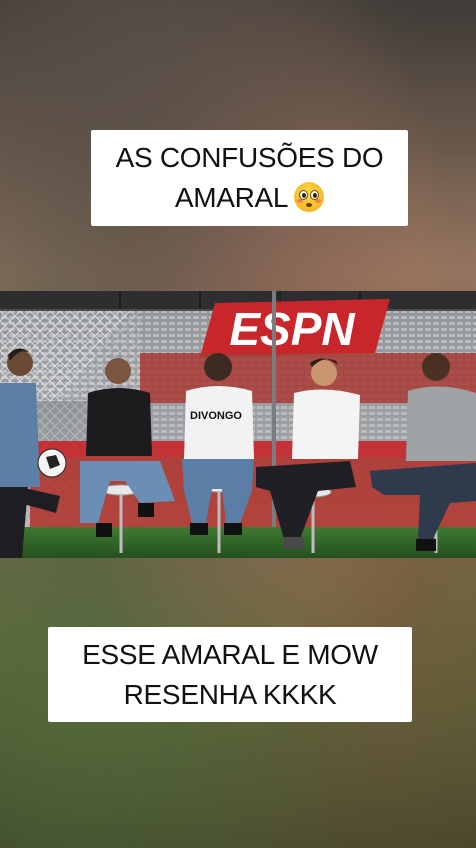 The image size is (476, 848). What do you see at coordinates (230, 694) in the screenshot?
I see `caption-bottom-line-2: RESENHA KKKK` at bounding box center [230, 694].